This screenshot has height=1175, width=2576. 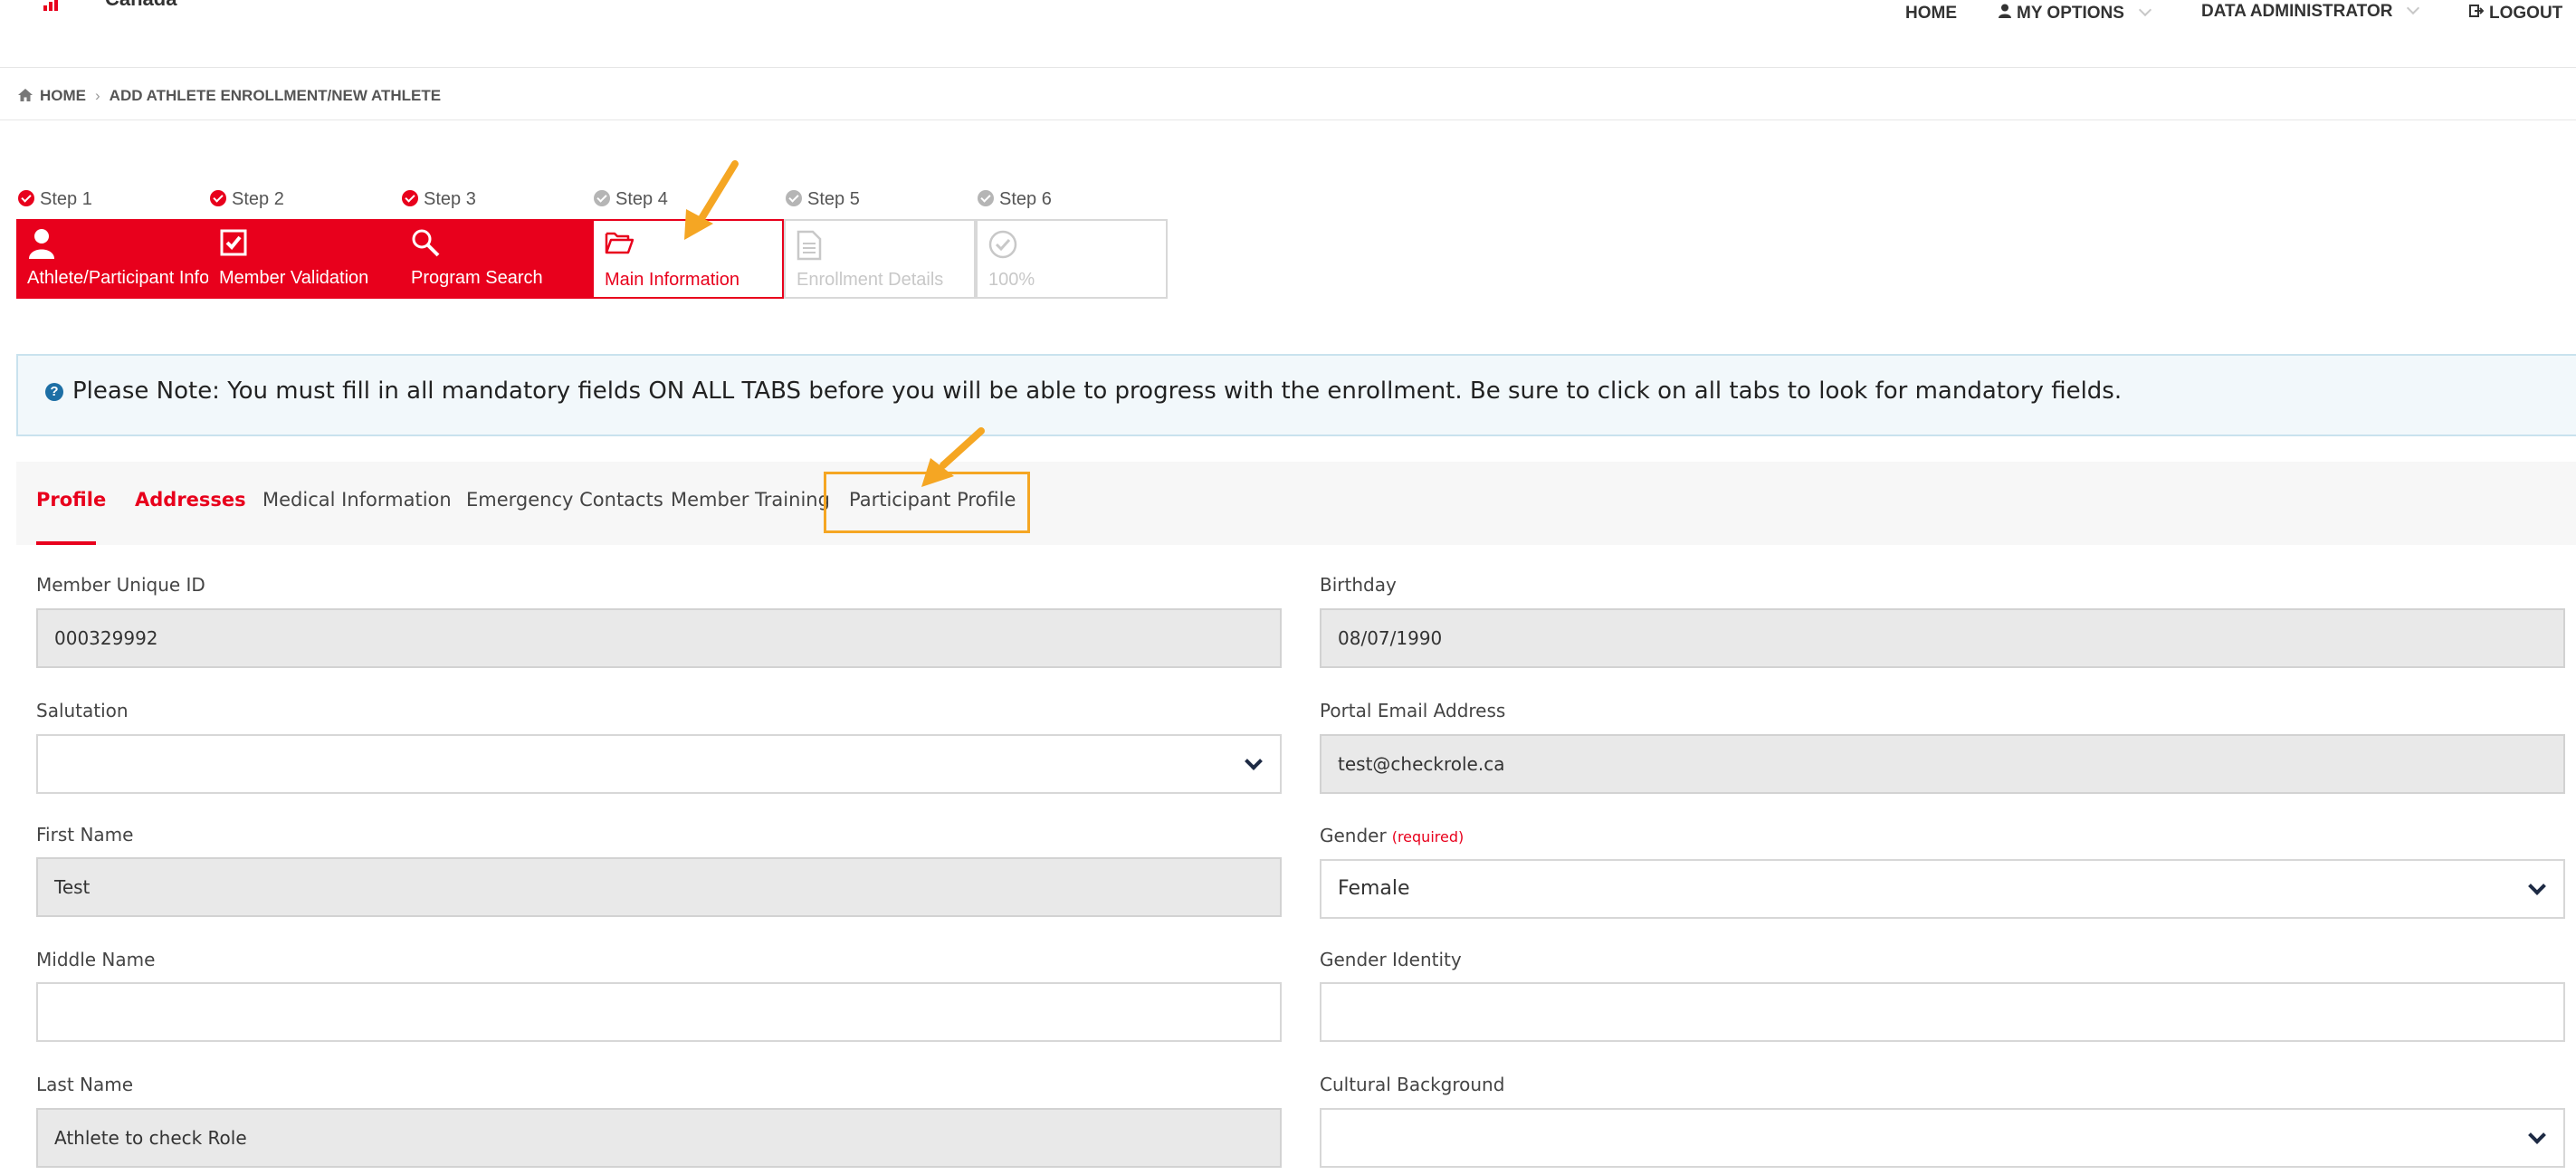 I want to click on first-name-field: Test, so click(x=659, y=887).